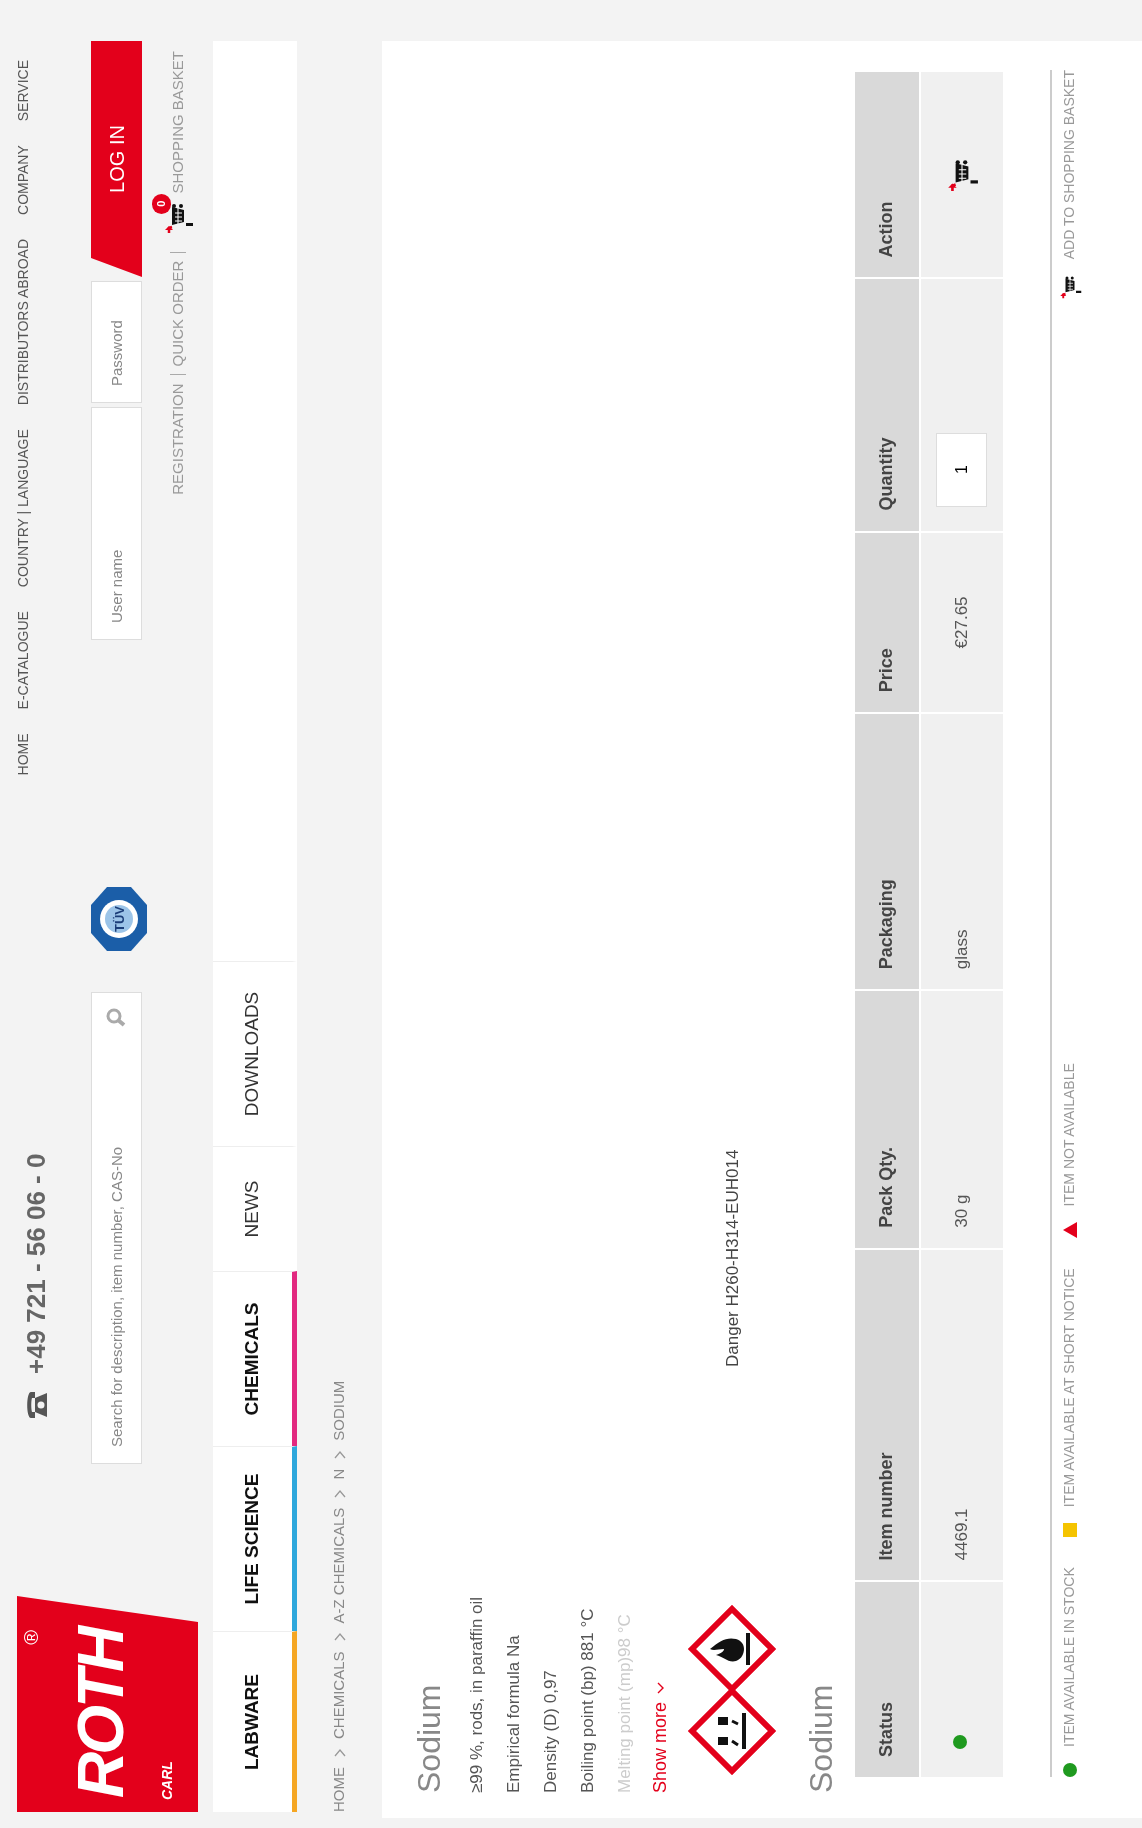  What do you see at coordinates (661, 1737) in the screenshot?
I see `show-more-link: Show more` at bounding box center [661, 1737].